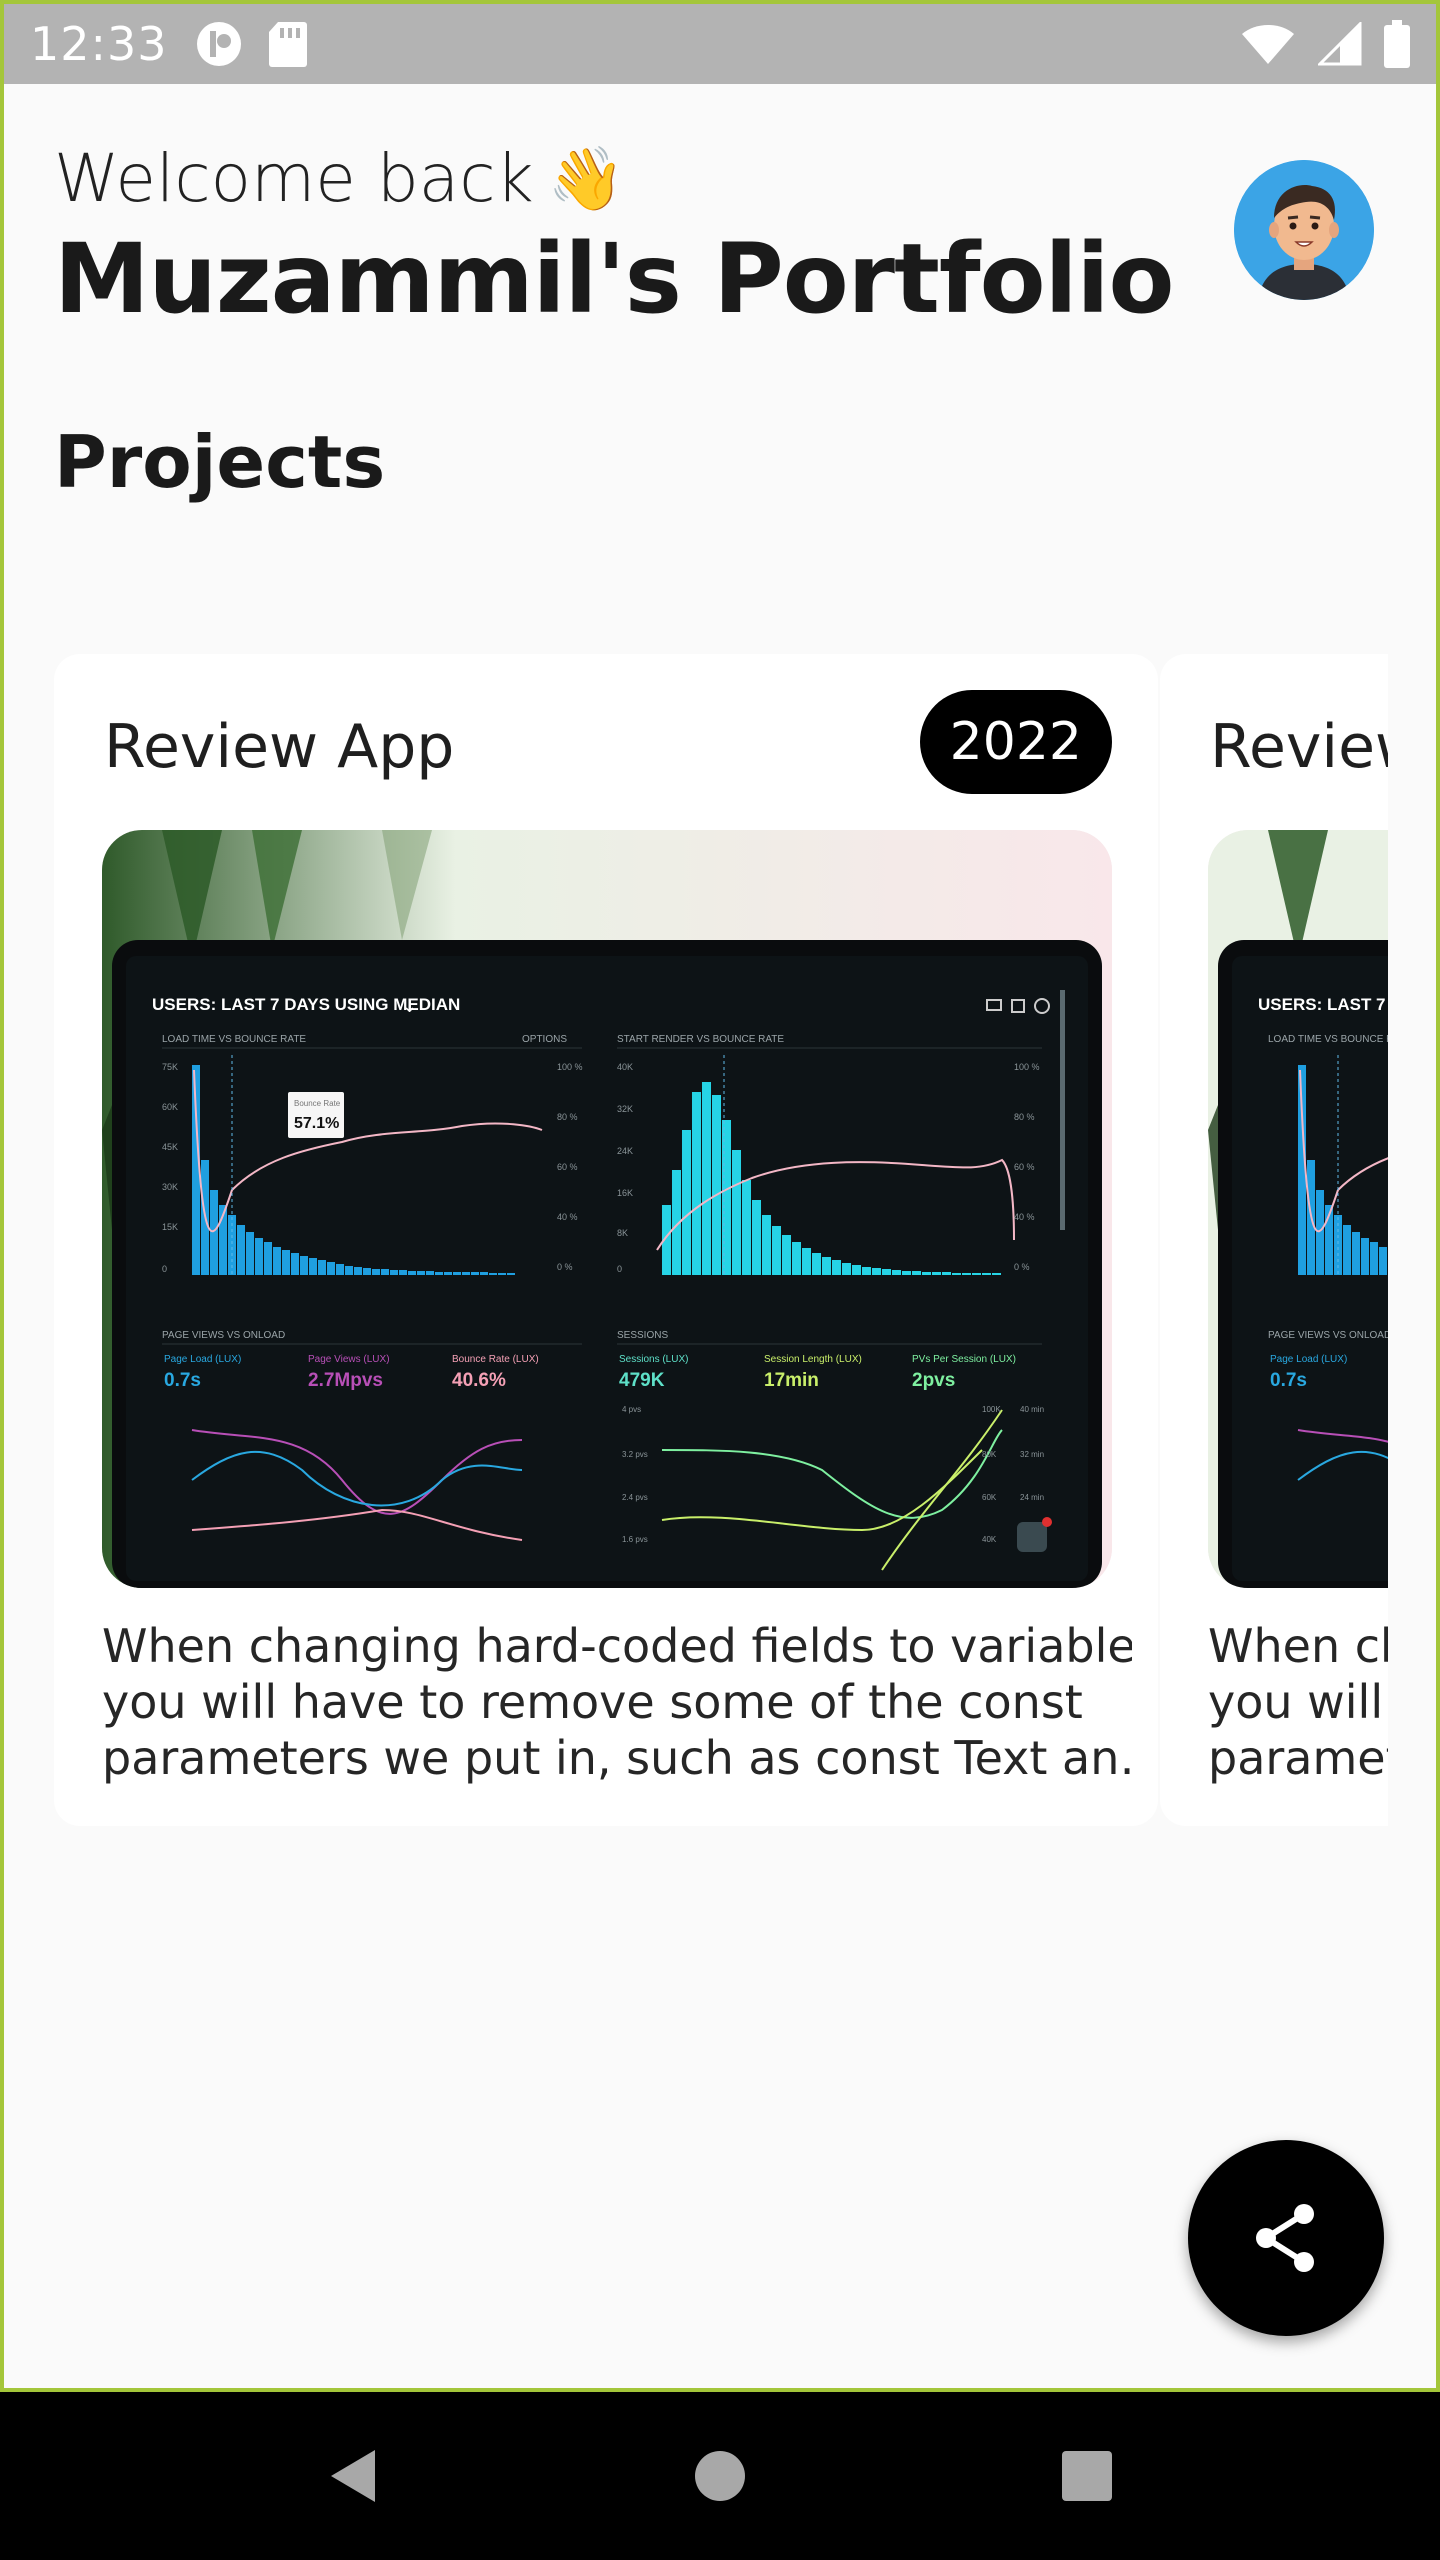  Describe the element at coordinates (345, 1380) in the screenshot. I see `metric-value: 2.7Mpvs` at that location.